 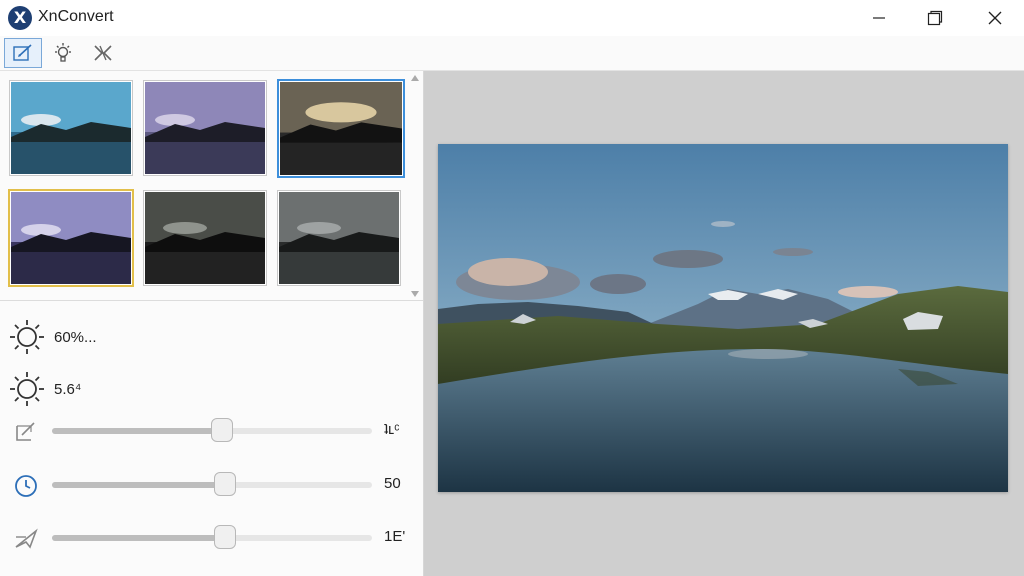 I want to click on close-button, so click(x=995, y=18).